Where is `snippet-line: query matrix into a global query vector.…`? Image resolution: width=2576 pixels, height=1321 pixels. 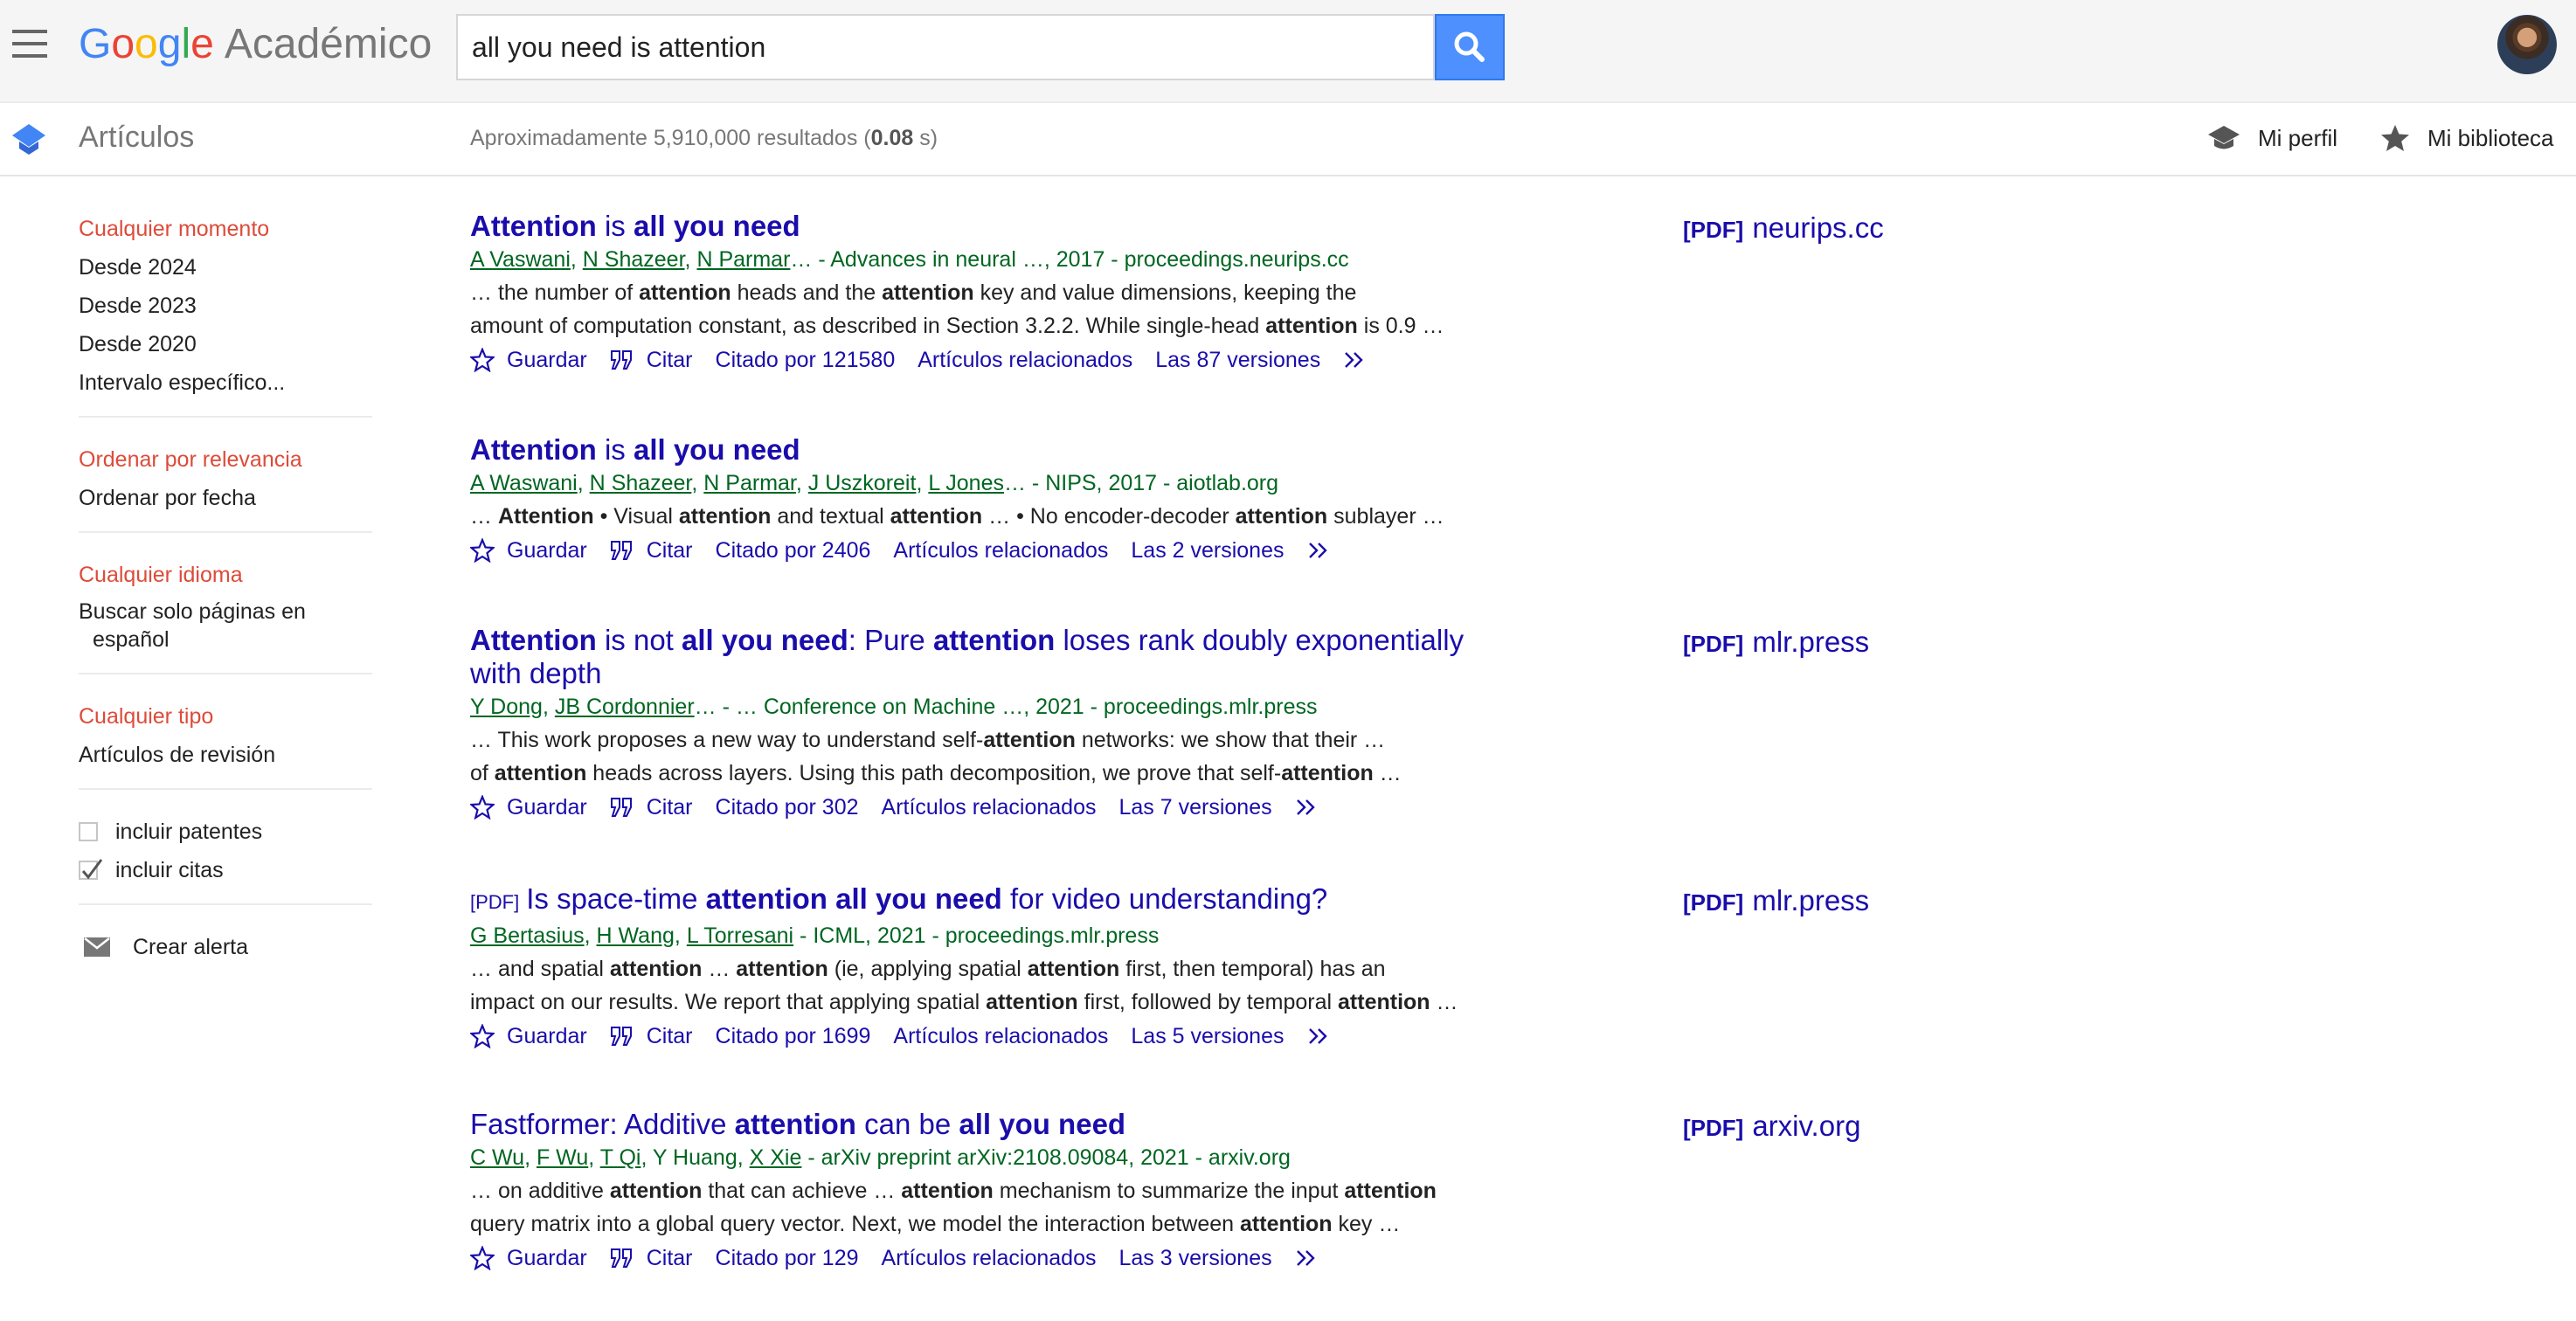 snippet-line: query matrix into a global query vector.… is located at coordinates (935, 1224).